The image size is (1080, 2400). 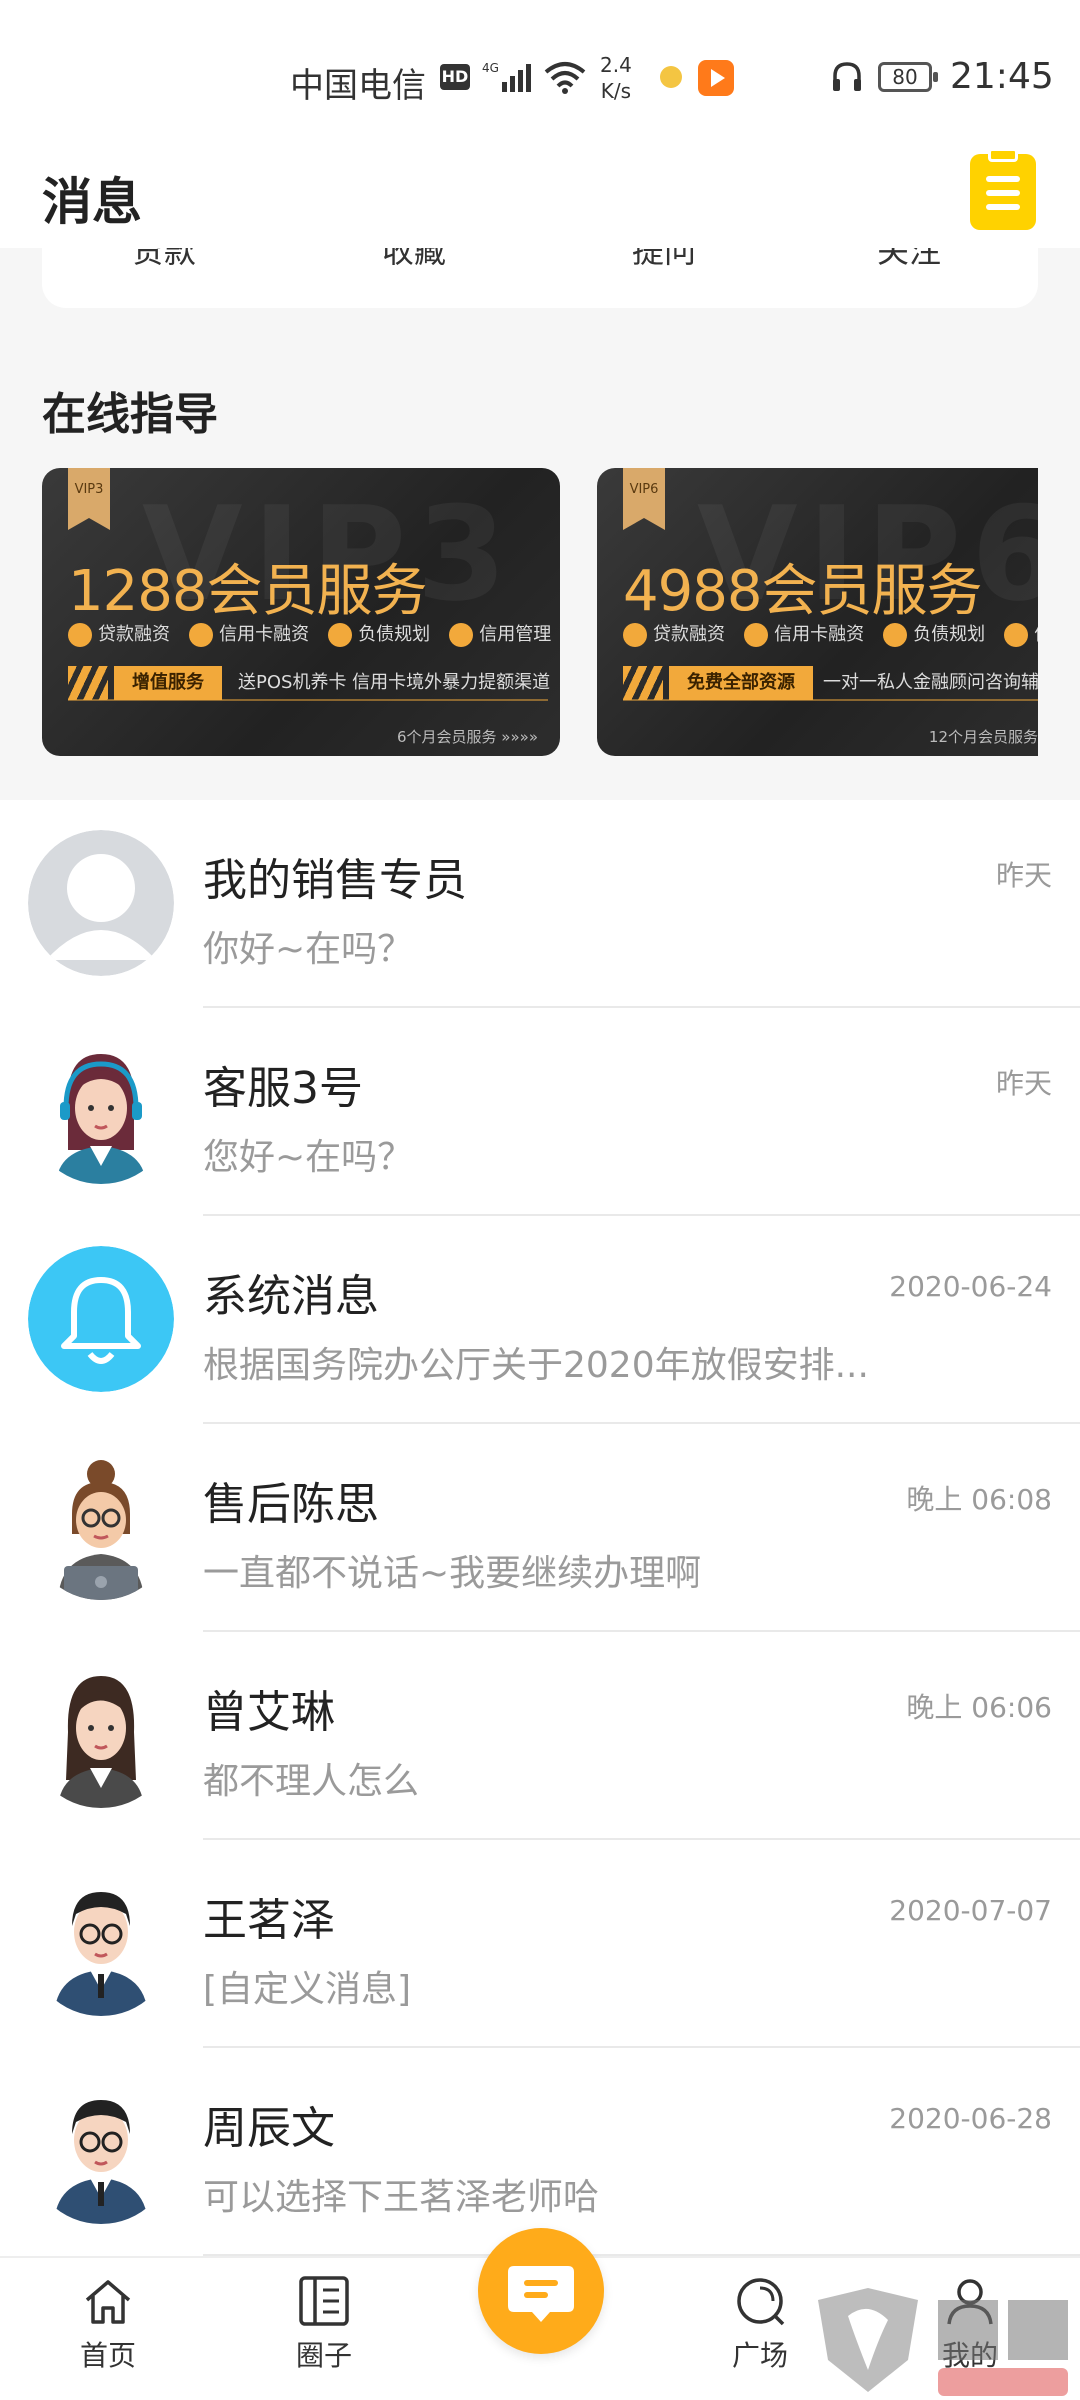 What do you see at coordinates (515, 634) in the screenshot?
I see `vip-feature-label: 信用管理` at bounding box center [515, 634].